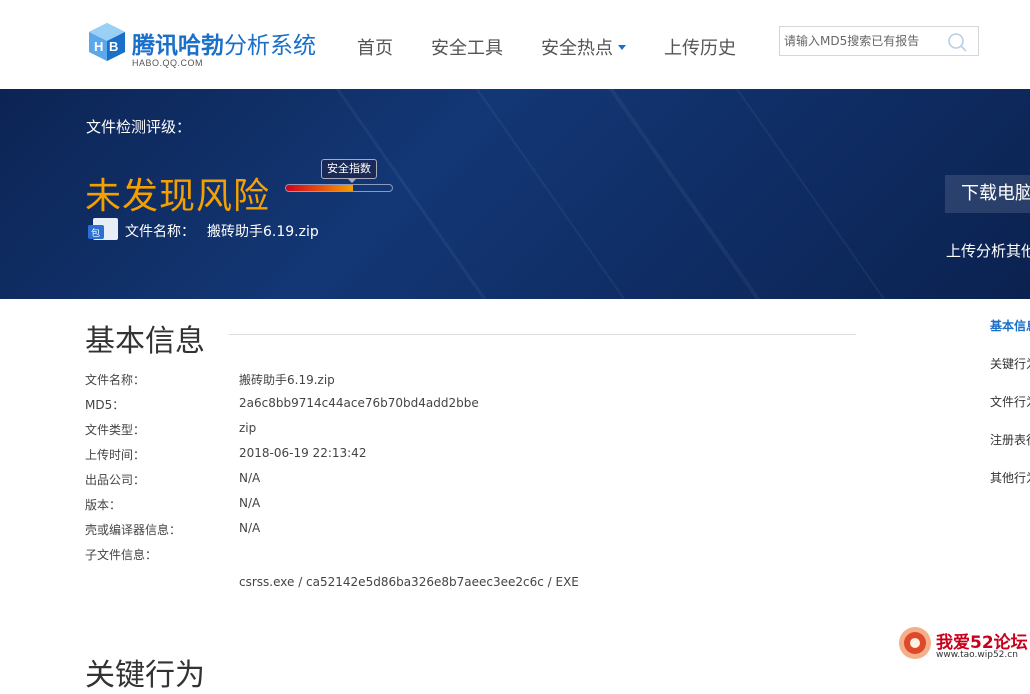 This screenshot has height=694, width=1030. I want to click on search-box, so click(879, 41).